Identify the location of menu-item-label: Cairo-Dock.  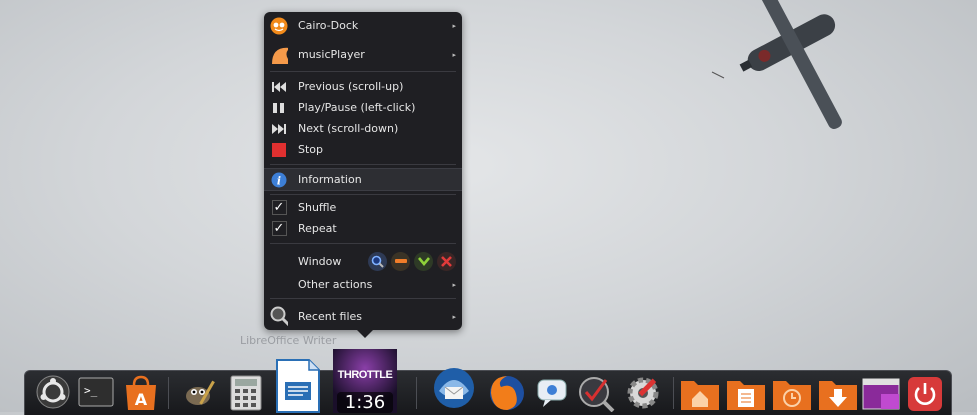
(328, 25).